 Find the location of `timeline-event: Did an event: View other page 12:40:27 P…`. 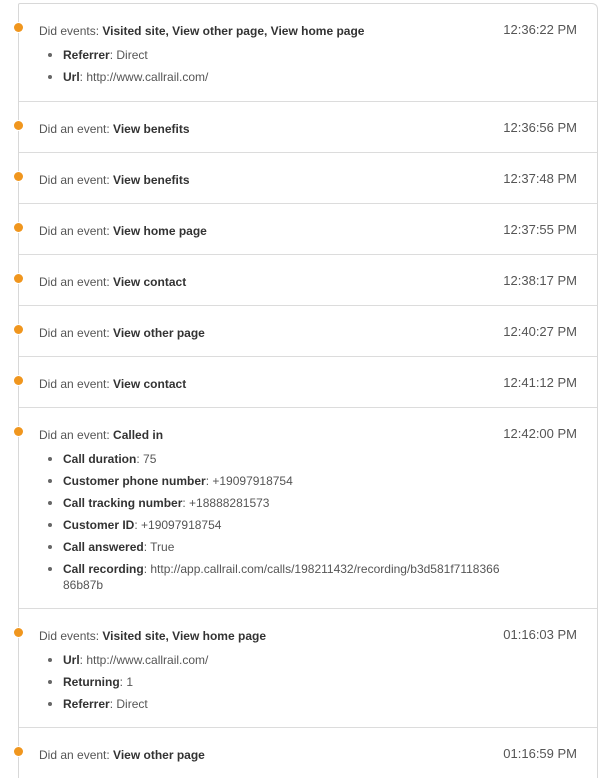

timeline-event: Did an event: View other page 12:40:27 P… is located at coordinates (305, 331).